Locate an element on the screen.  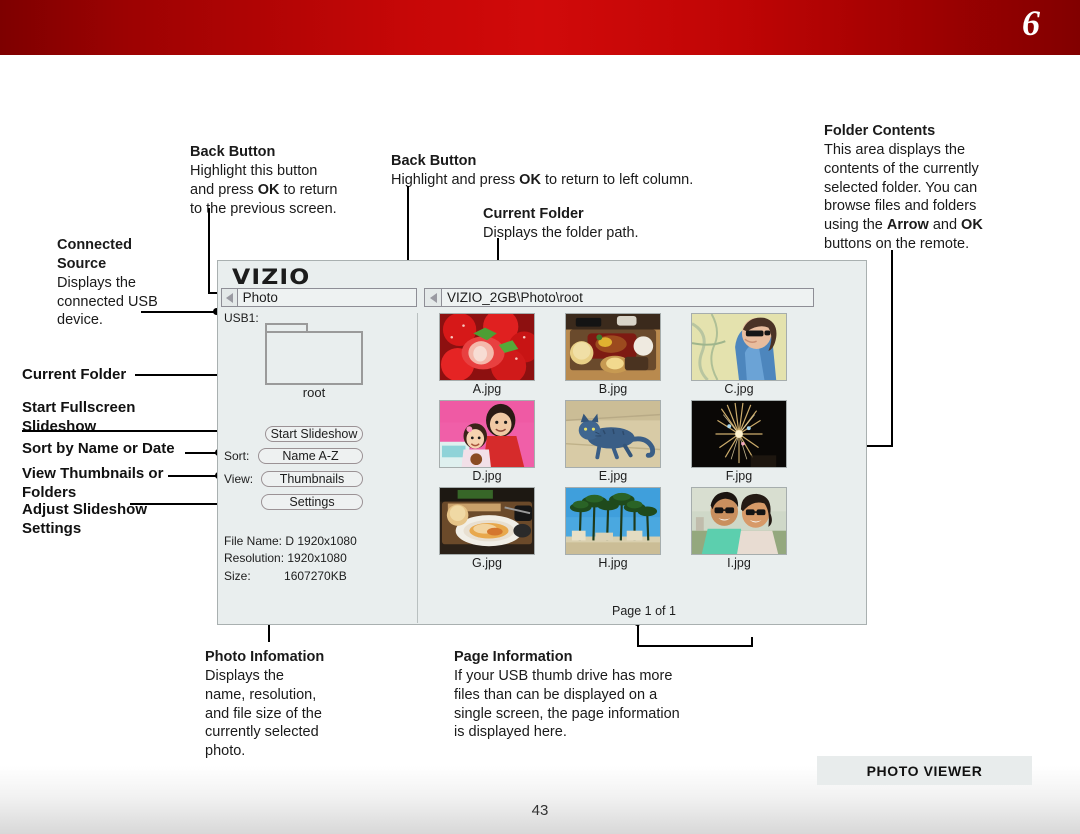
view-label: View: is located at coordinates (239, 479).